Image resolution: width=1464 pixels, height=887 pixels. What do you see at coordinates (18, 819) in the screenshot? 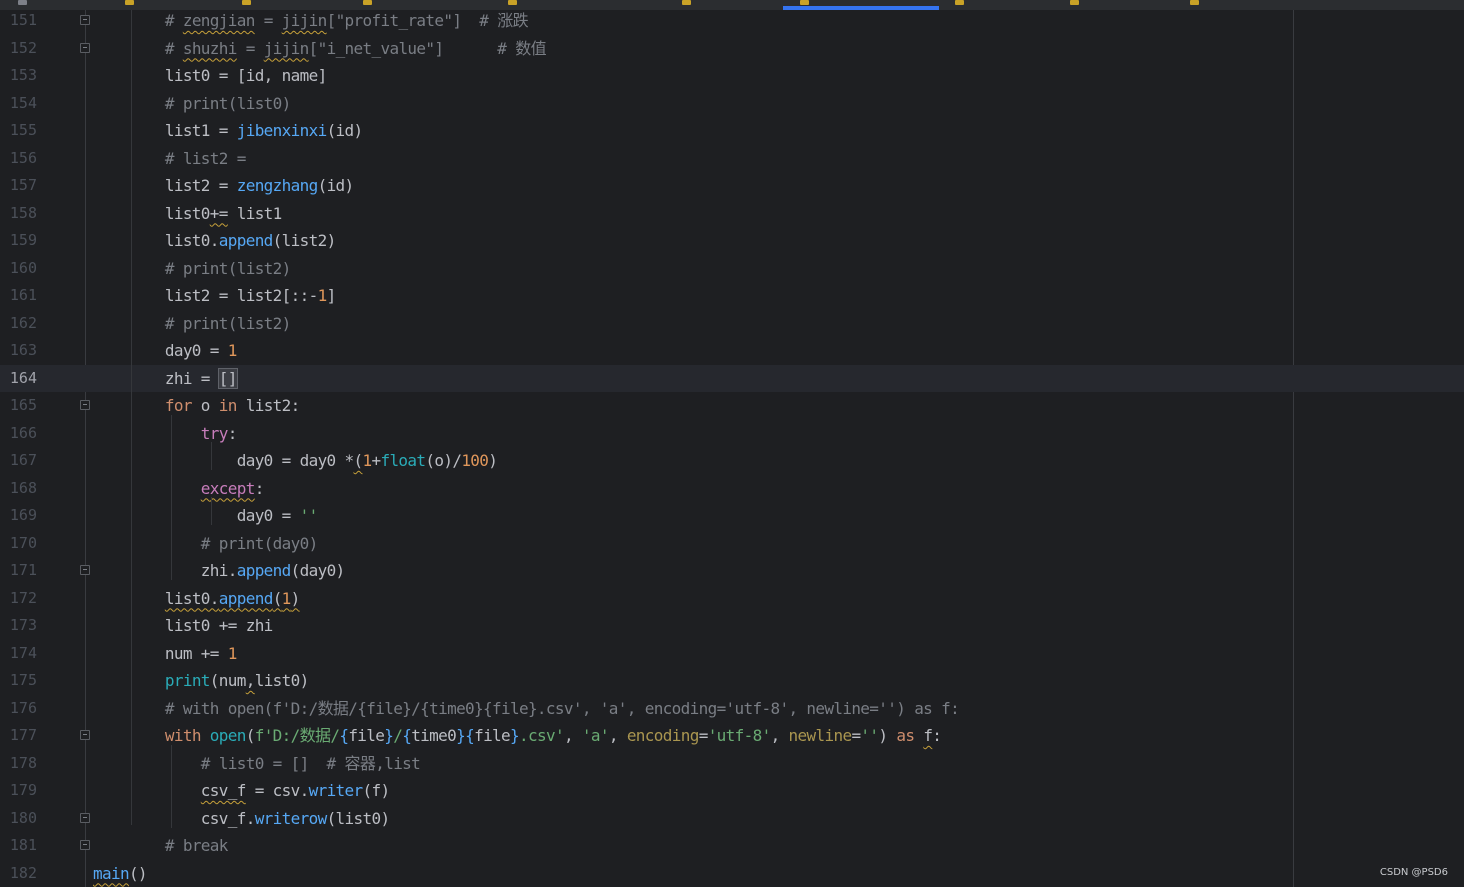
I see `line-number: 180` at bounding box center [18, 819].